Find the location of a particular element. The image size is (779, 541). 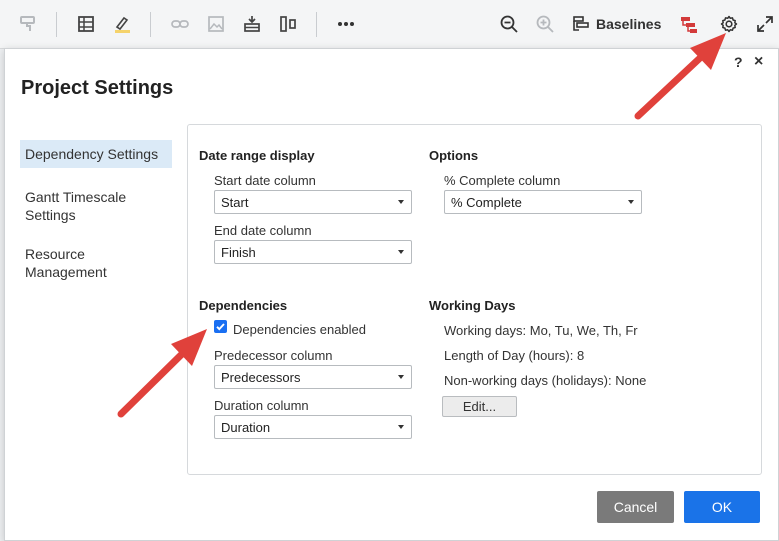

arrow-to-checkbox is located at coordinates (162, 373).